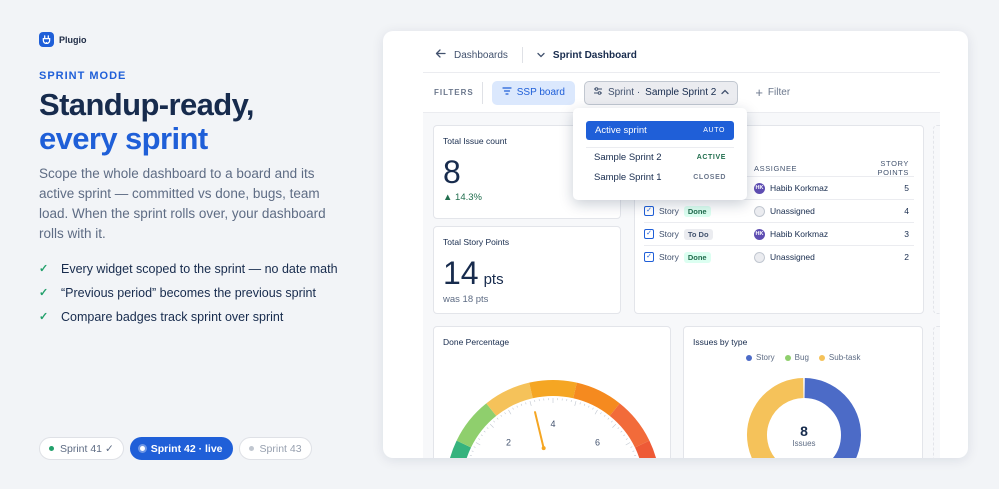  What do you see at coordinates (440, 55) in the screenshot?
I see `back-arrow-icon` at bounding box center [440, 55].